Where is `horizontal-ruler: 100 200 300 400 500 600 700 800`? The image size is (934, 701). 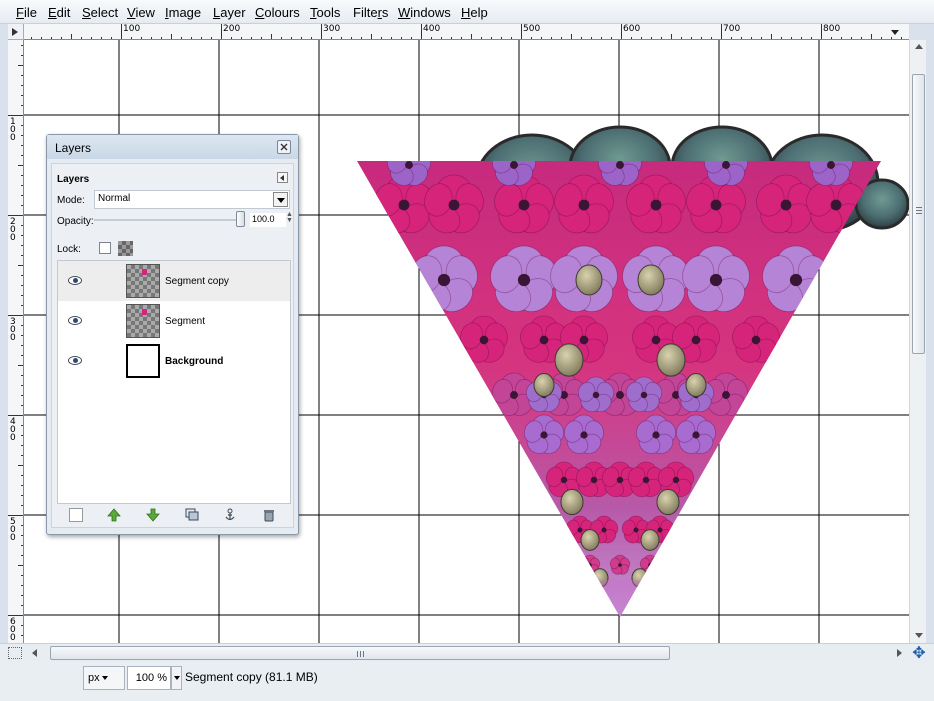
horizontal-ruler: 100 200 300 400 500 600 700 800 is located at coordinates (466, 32).